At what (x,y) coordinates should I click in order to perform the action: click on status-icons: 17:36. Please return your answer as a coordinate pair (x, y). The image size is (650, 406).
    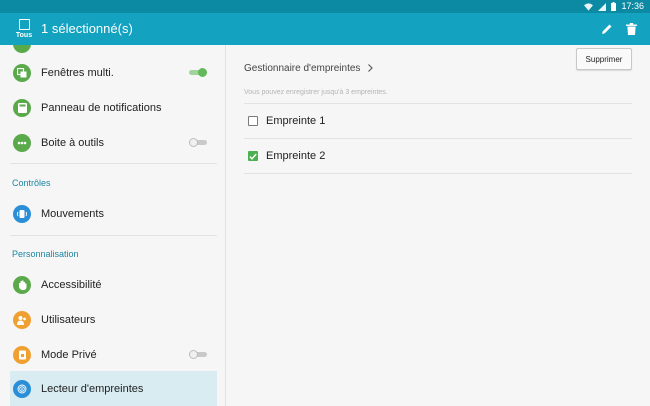
    Looking at the image, I should click on (614, 6).